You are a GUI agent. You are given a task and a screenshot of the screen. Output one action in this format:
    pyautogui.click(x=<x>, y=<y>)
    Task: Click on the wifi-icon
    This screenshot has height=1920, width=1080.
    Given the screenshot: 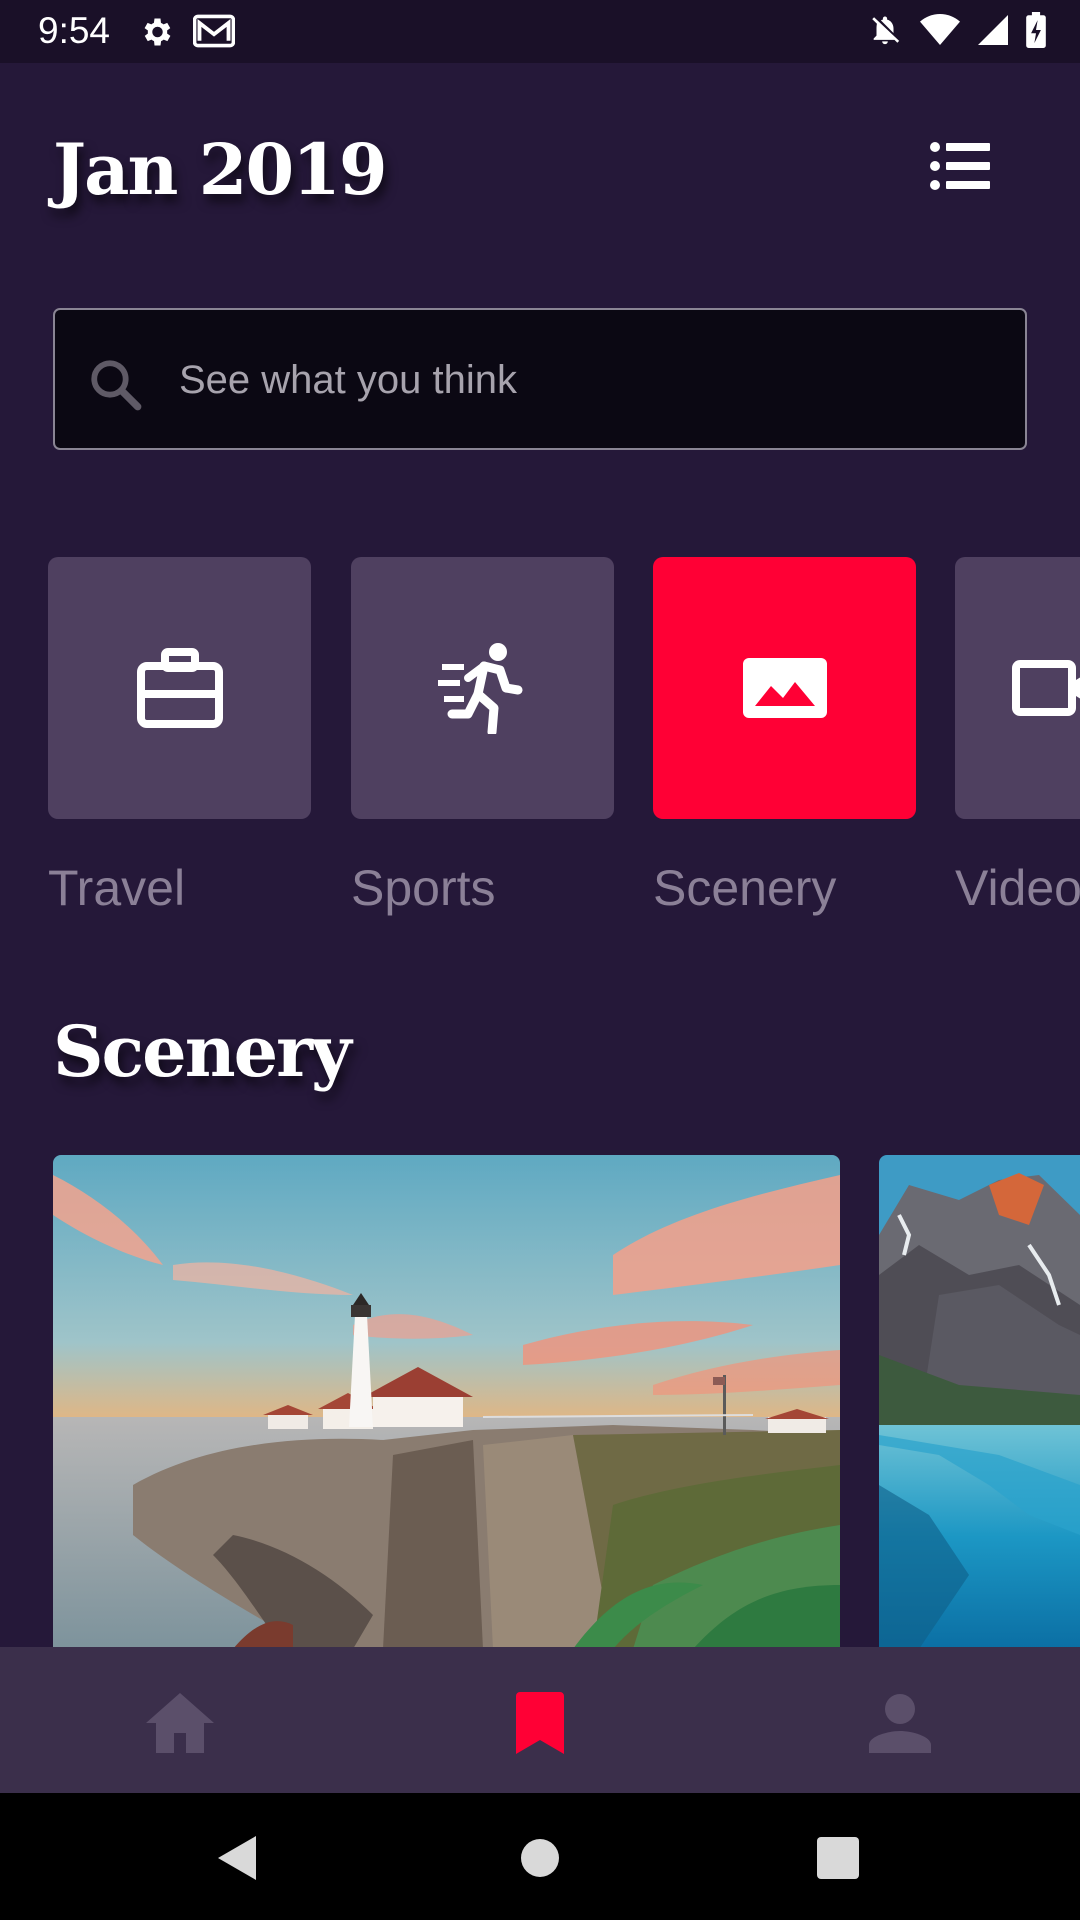 What is the action you would take?
    pyautogui.click(x=940, y=32)
    